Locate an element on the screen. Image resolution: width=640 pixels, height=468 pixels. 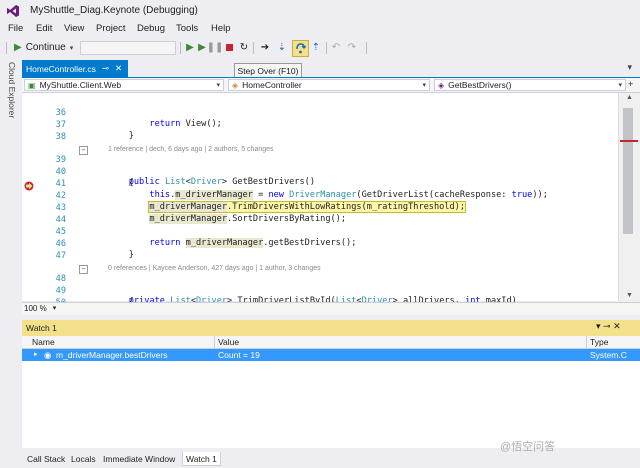
method-icon: ◈ is located at coordinates (441, 85).